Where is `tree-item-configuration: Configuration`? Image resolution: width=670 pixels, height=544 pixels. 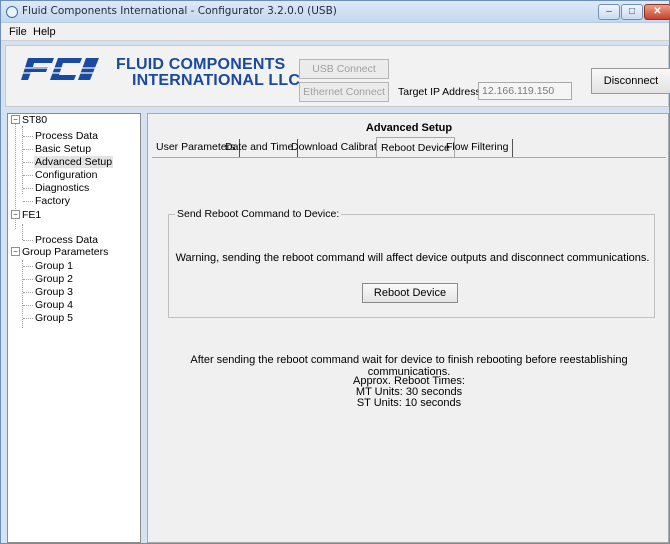
tree-item-configuration: Configuration is located at coordinates (66, 175).